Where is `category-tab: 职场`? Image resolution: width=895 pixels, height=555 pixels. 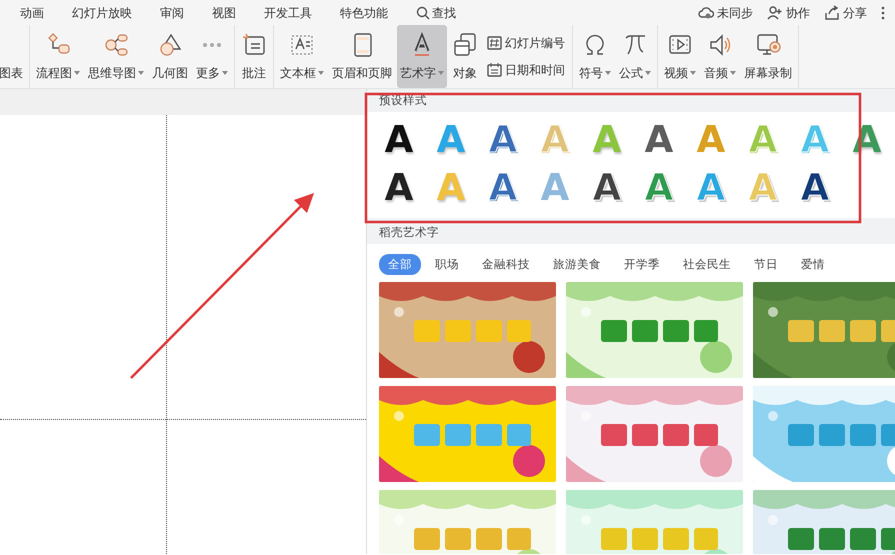
category-tab: 职场 is located at coordinates (447, 264).